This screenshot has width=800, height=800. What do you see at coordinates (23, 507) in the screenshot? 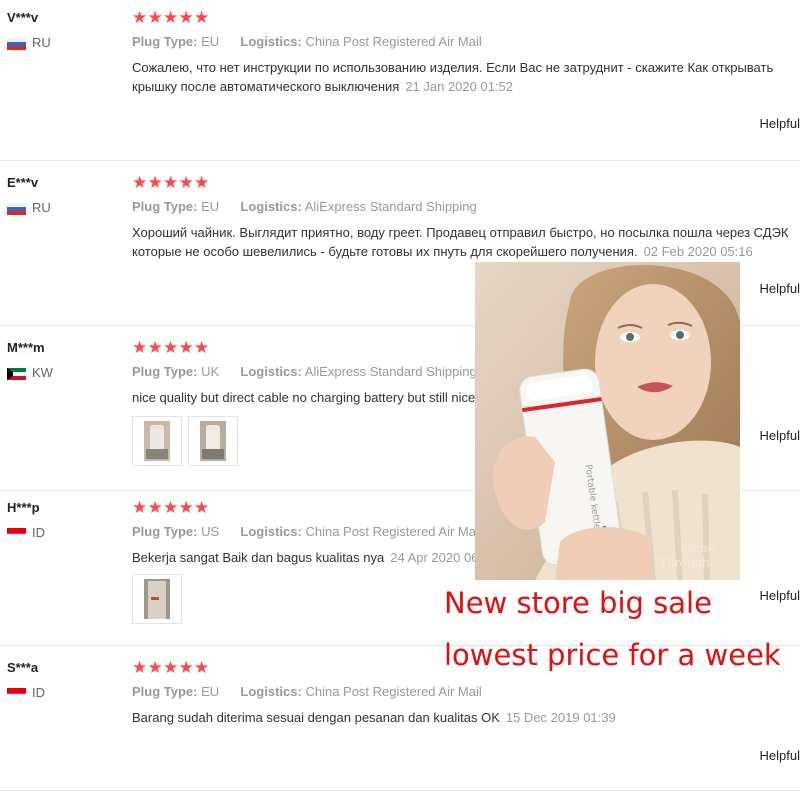
I see `reviewer-name: H***p` at bounding box center [23, 507].